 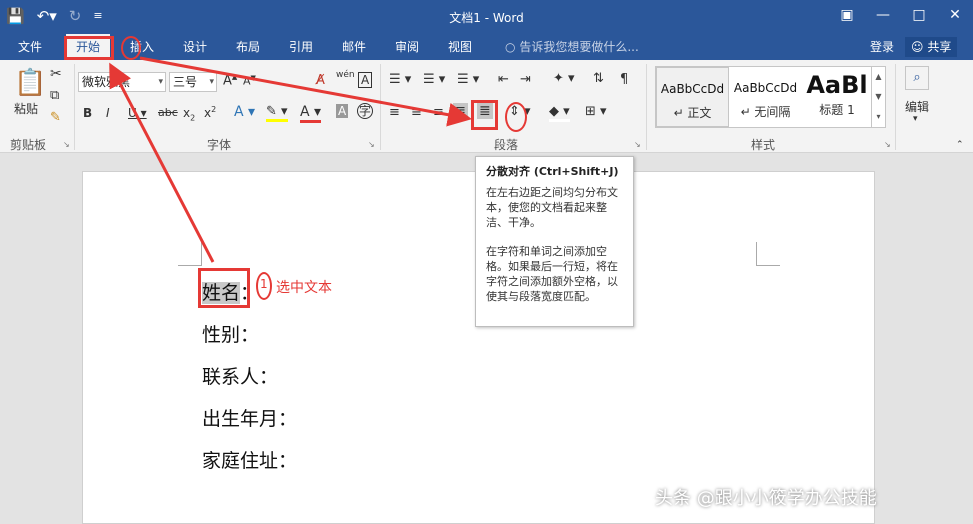 What do you see at coordinates (960, 145) in the screenshot?
I see `collapse-ribbon-icon: ⌃` at bounding box center [960, 145].